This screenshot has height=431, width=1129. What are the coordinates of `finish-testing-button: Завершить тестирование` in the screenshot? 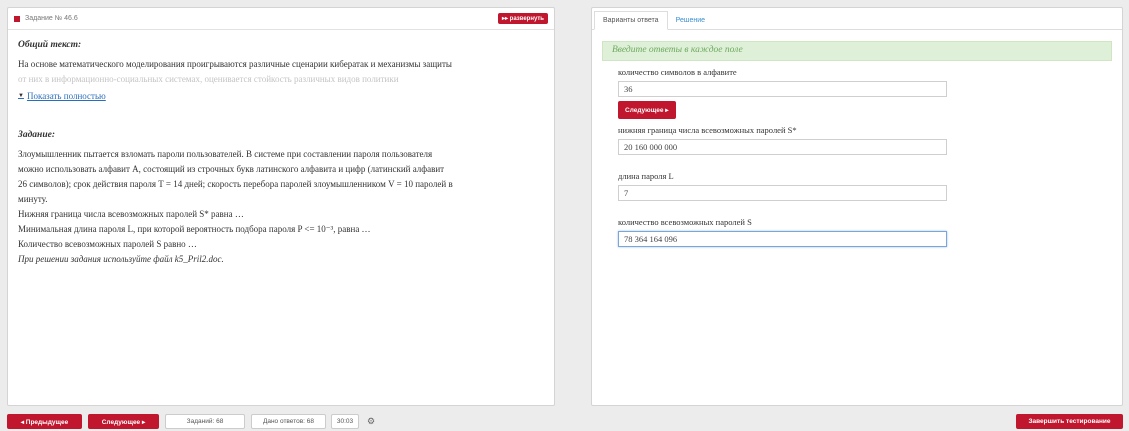 It's located at (1069, 421).